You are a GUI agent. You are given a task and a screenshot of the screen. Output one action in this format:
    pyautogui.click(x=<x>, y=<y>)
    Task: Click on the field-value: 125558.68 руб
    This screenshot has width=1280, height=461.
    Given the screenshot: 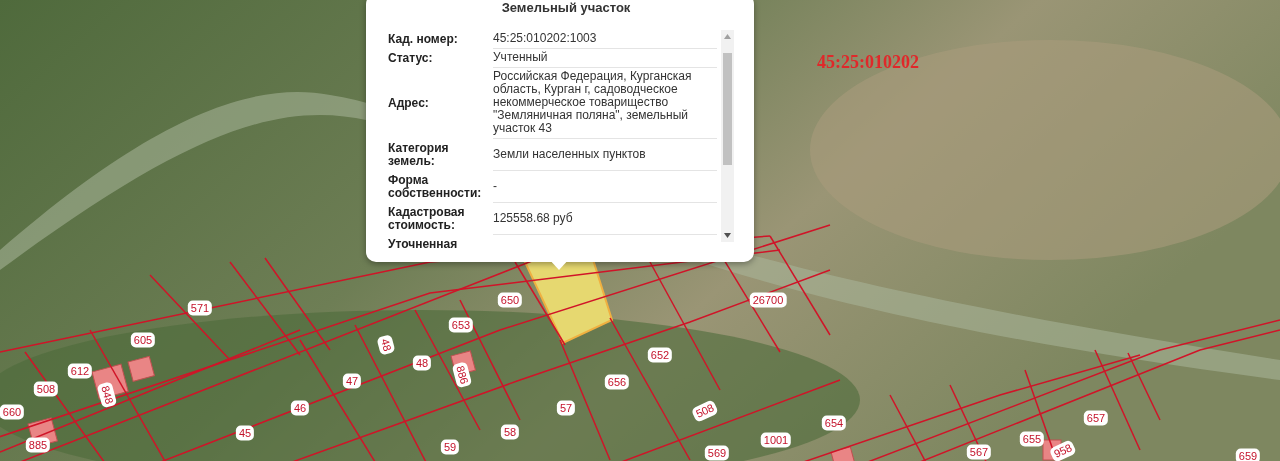 What is the action you would take?
    pyautogui.click(x=605, y=219)
    